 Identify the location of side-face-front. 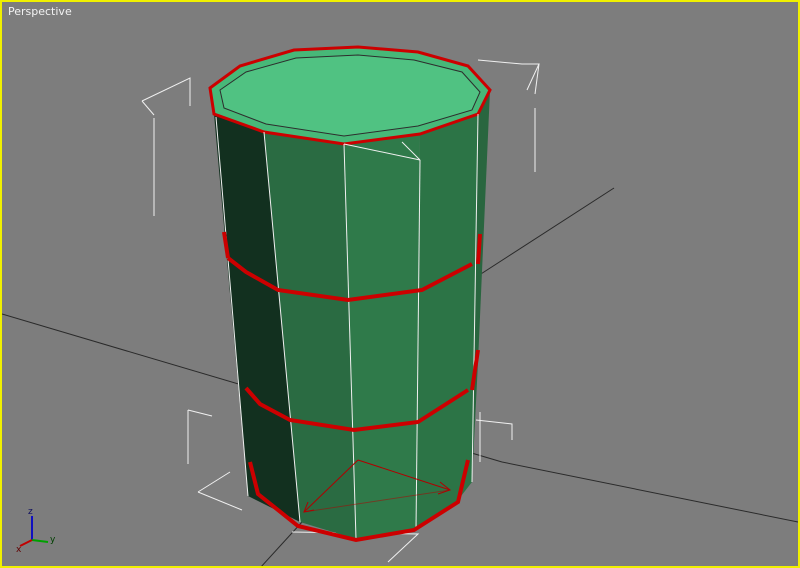
(382, 336).